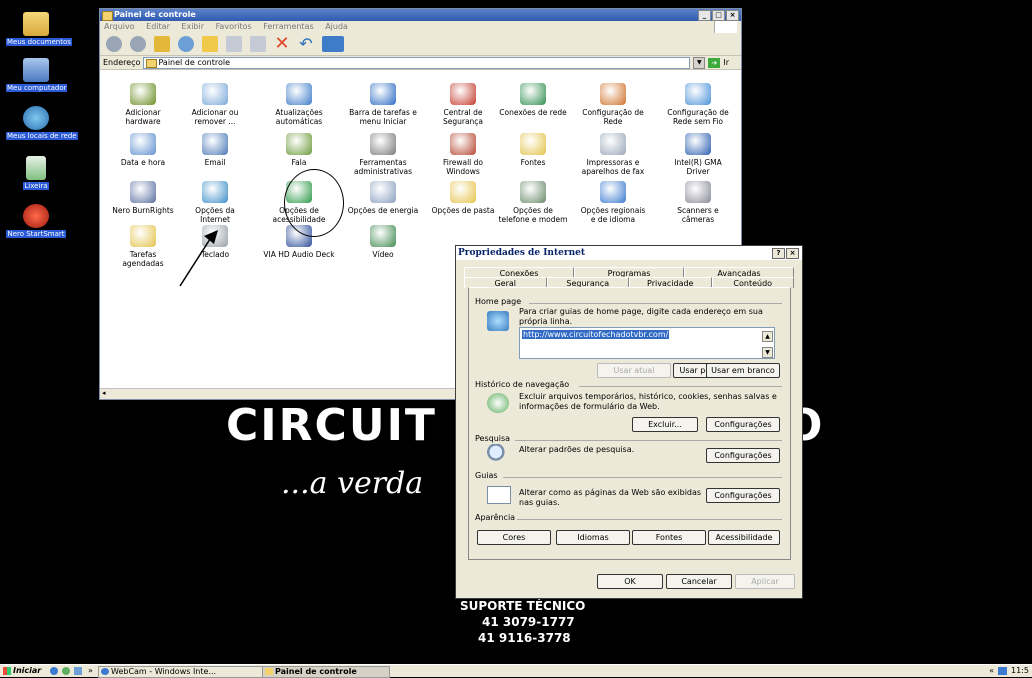 The image size is (1032, 678). What do you see at coordinates (215, 202) in the screenshot?
I see `control-panel-item: Opções da Internet` at bounding box center [215, 202].